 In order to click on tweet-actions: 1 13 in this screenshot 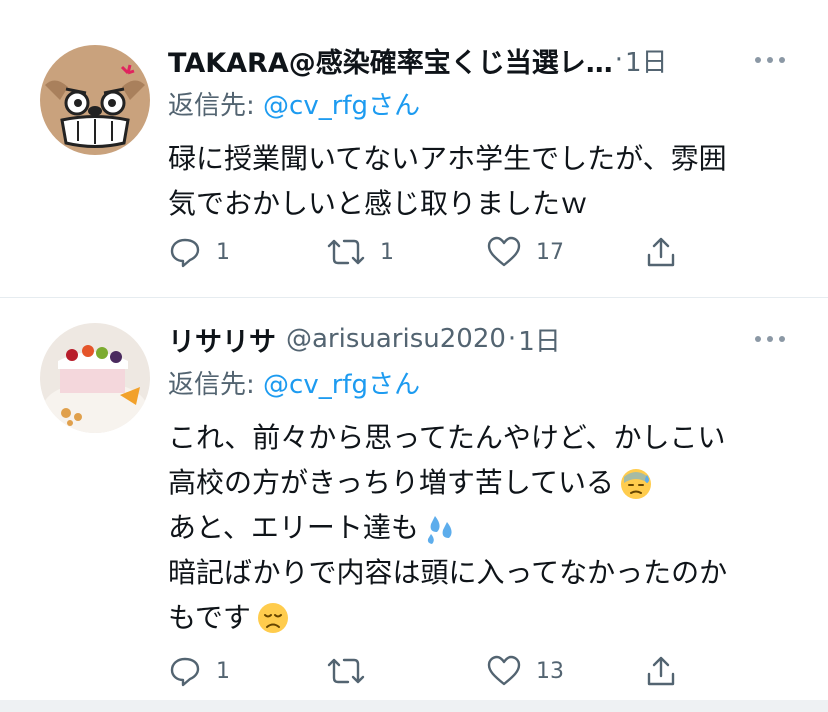, I will do `click(428, 671)`.